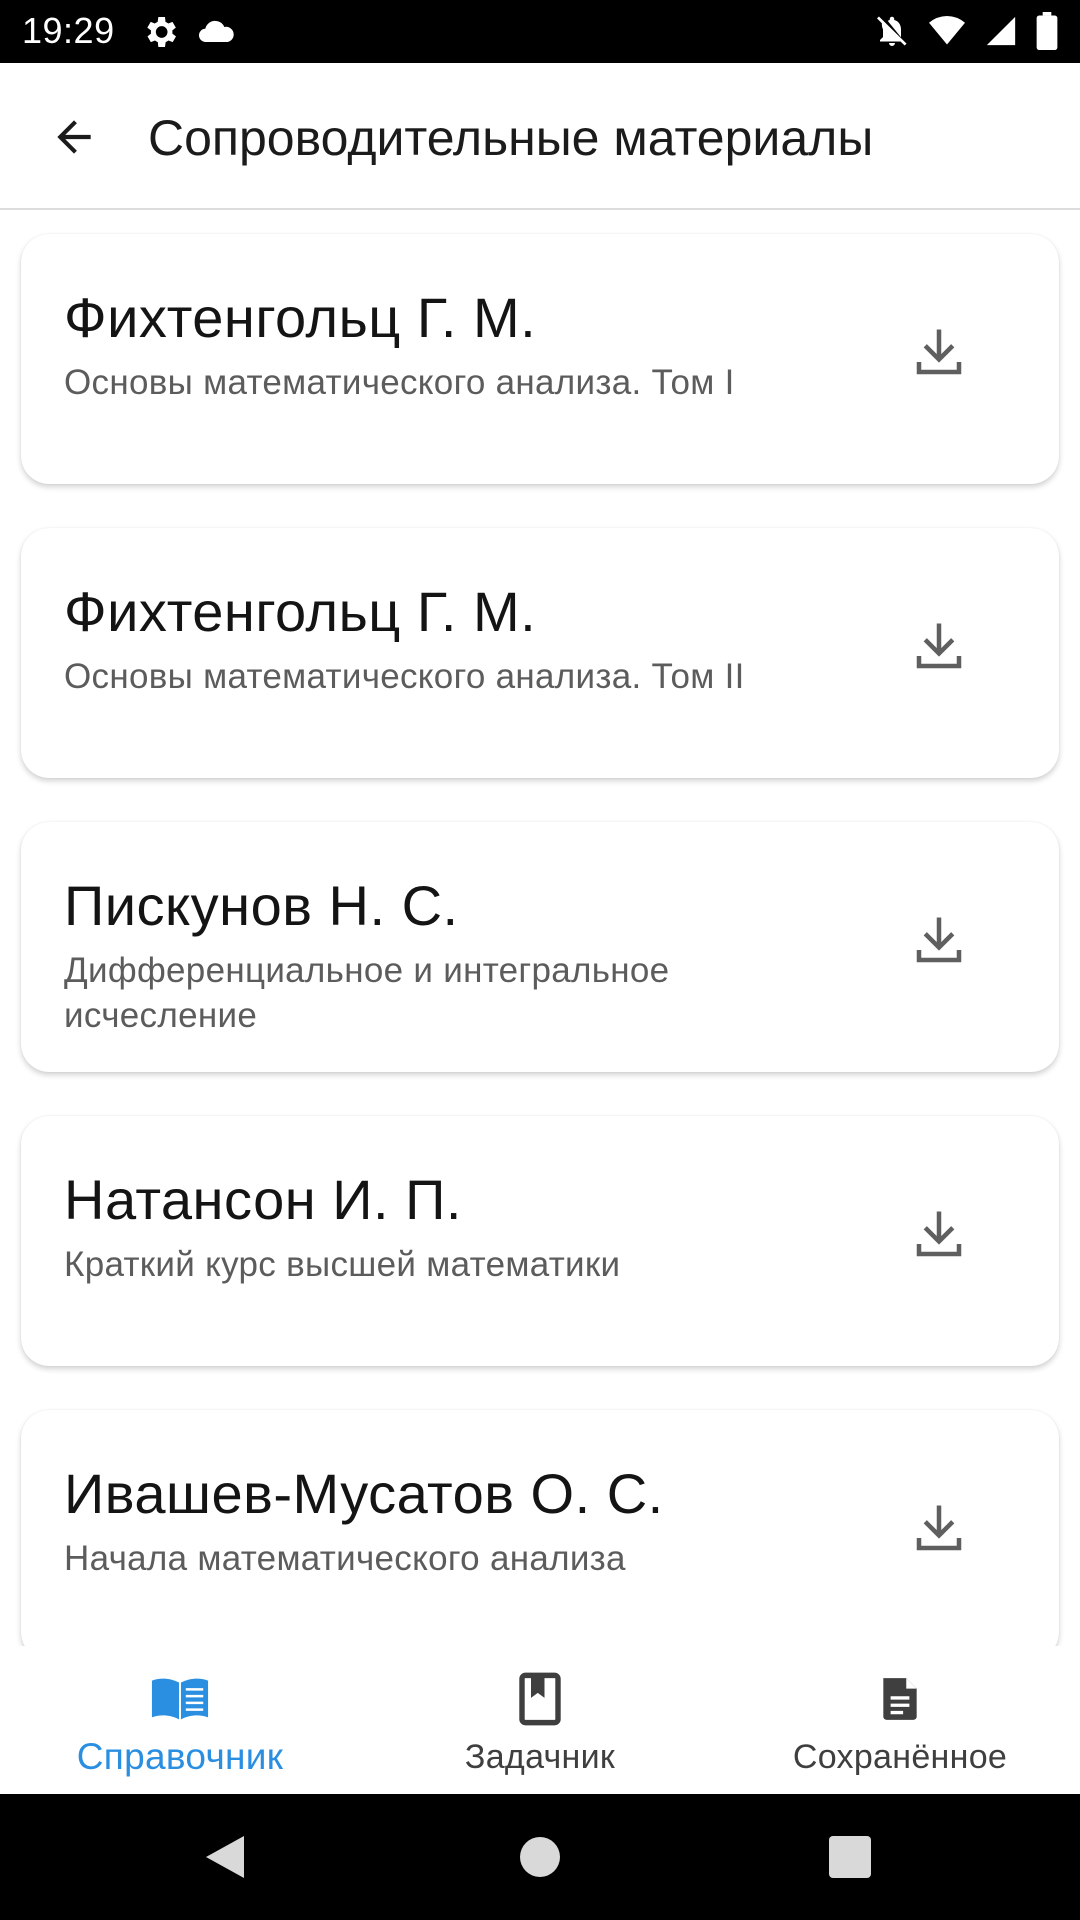  I want to click on card-author: Натансон И. П., so click(263, 1199).